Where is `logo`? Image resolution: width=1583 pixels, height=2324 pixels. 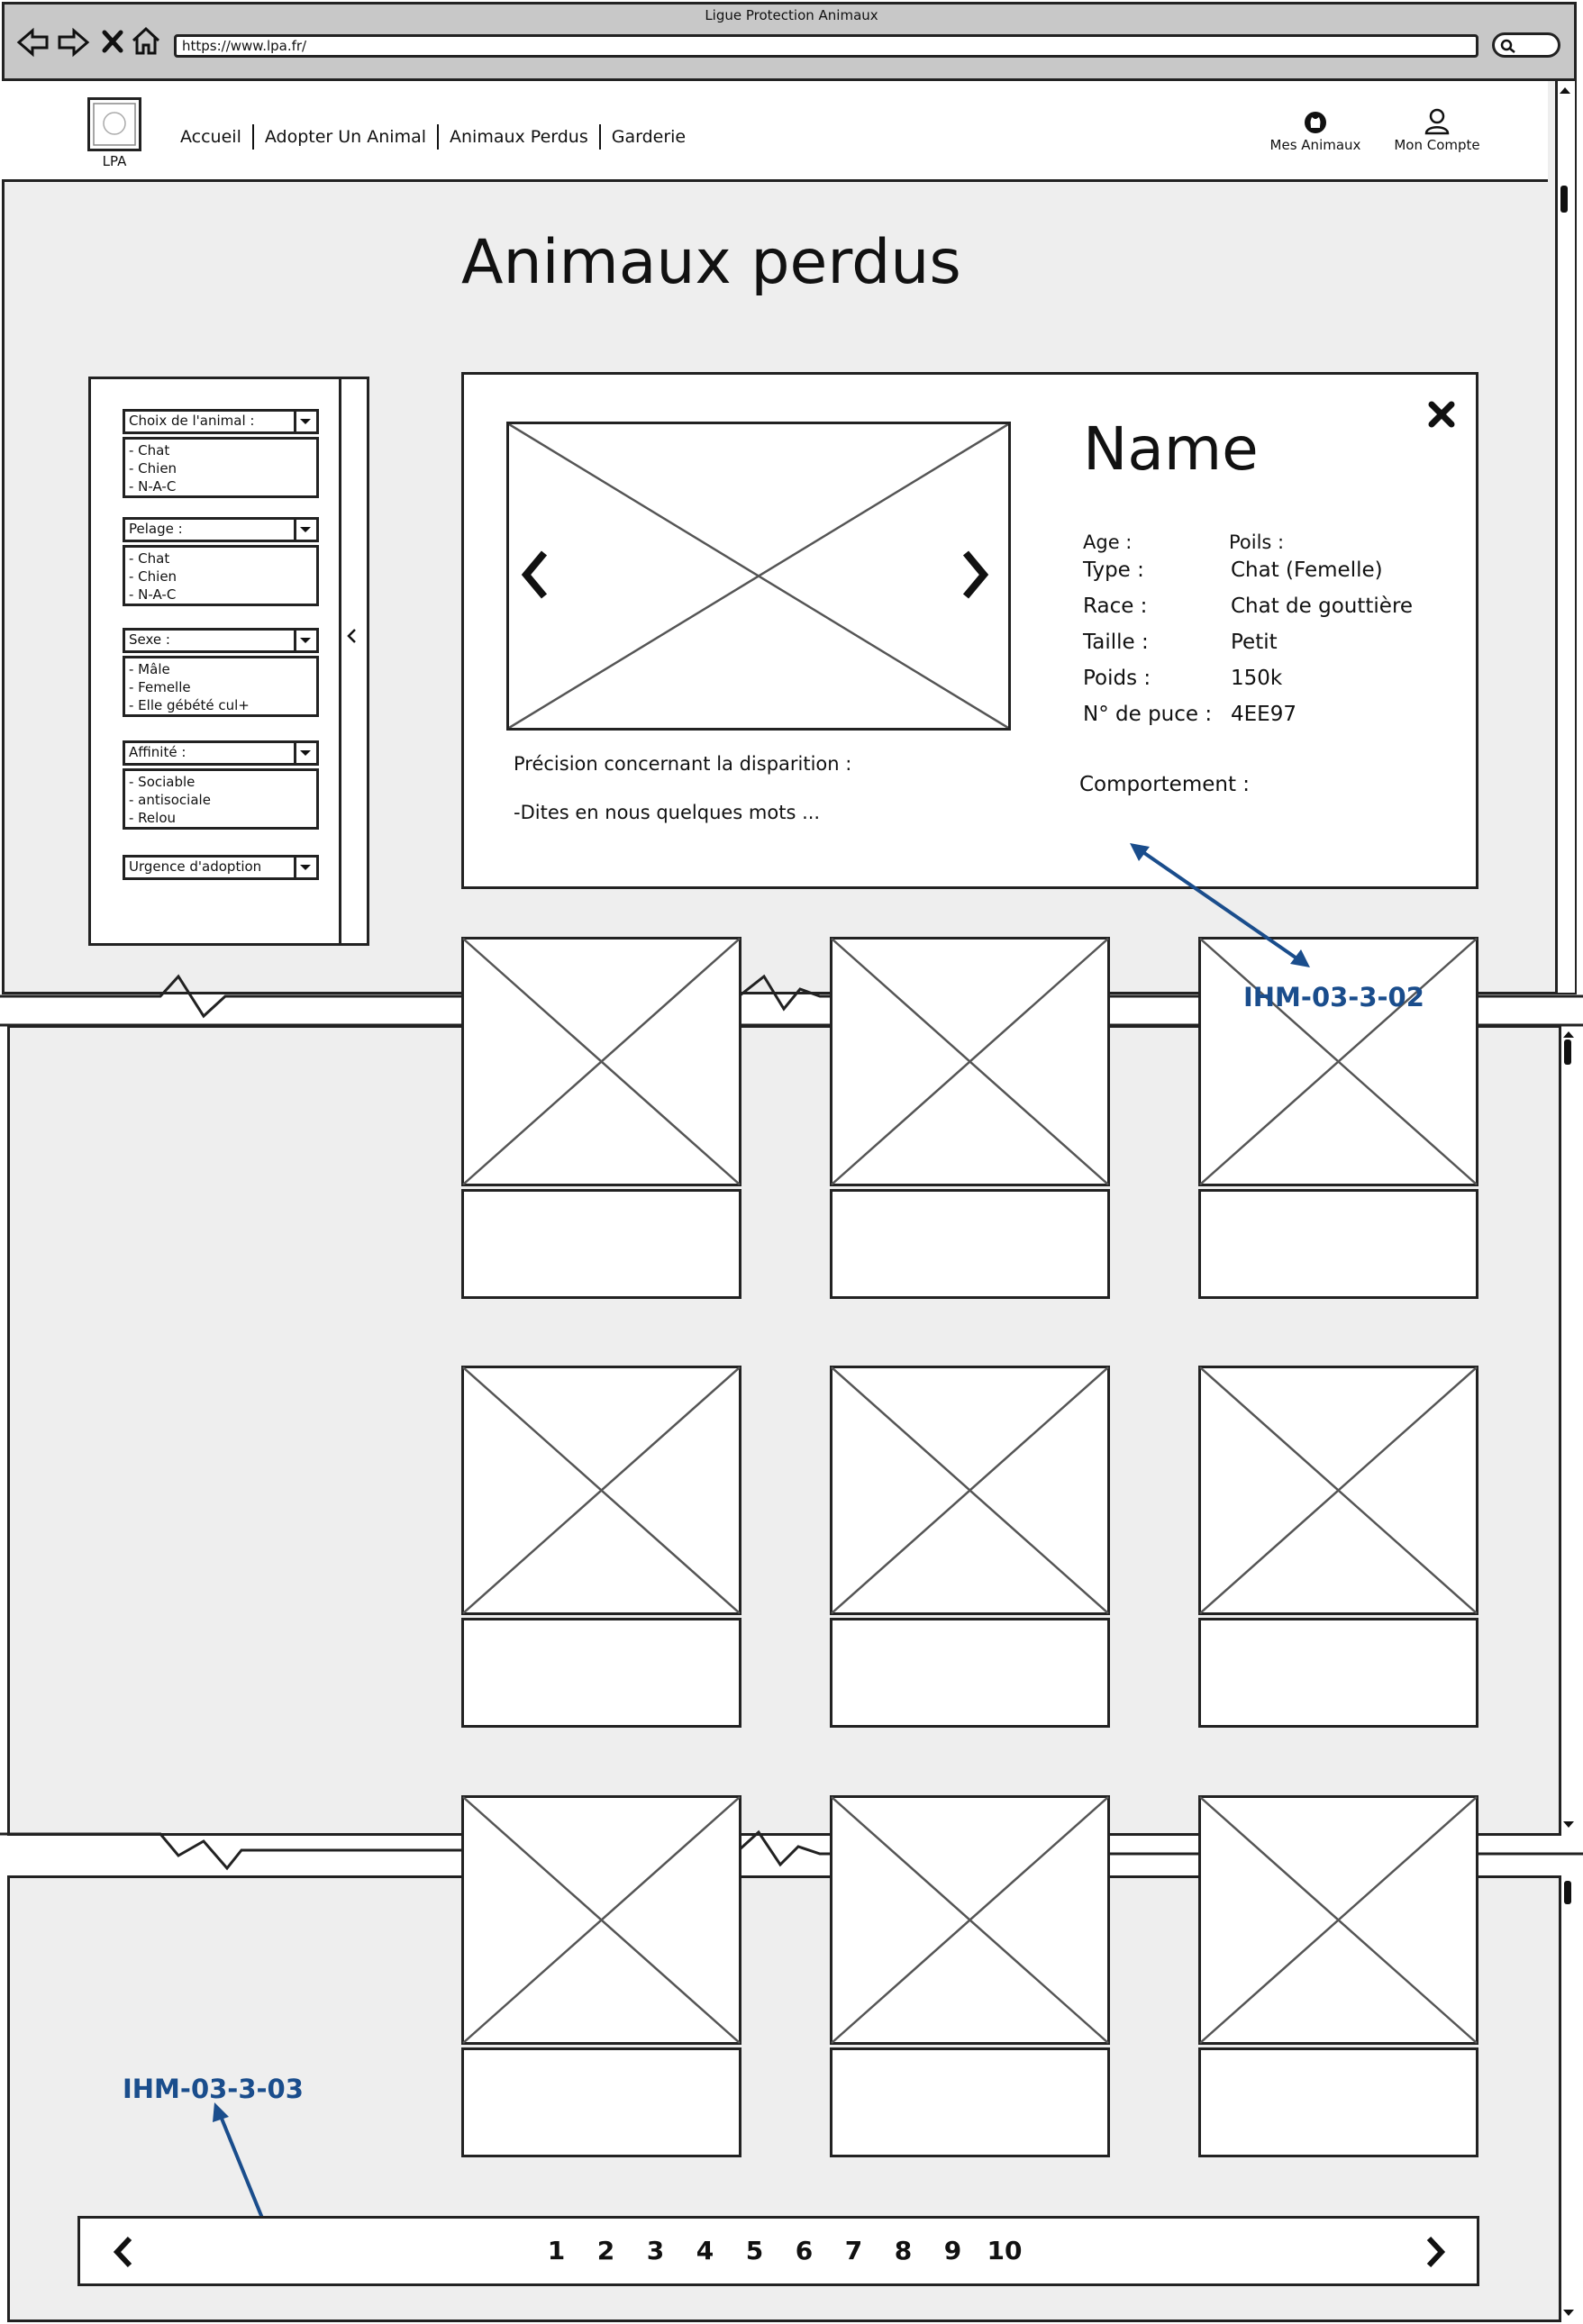 logo is located at coordinates (114, 124).